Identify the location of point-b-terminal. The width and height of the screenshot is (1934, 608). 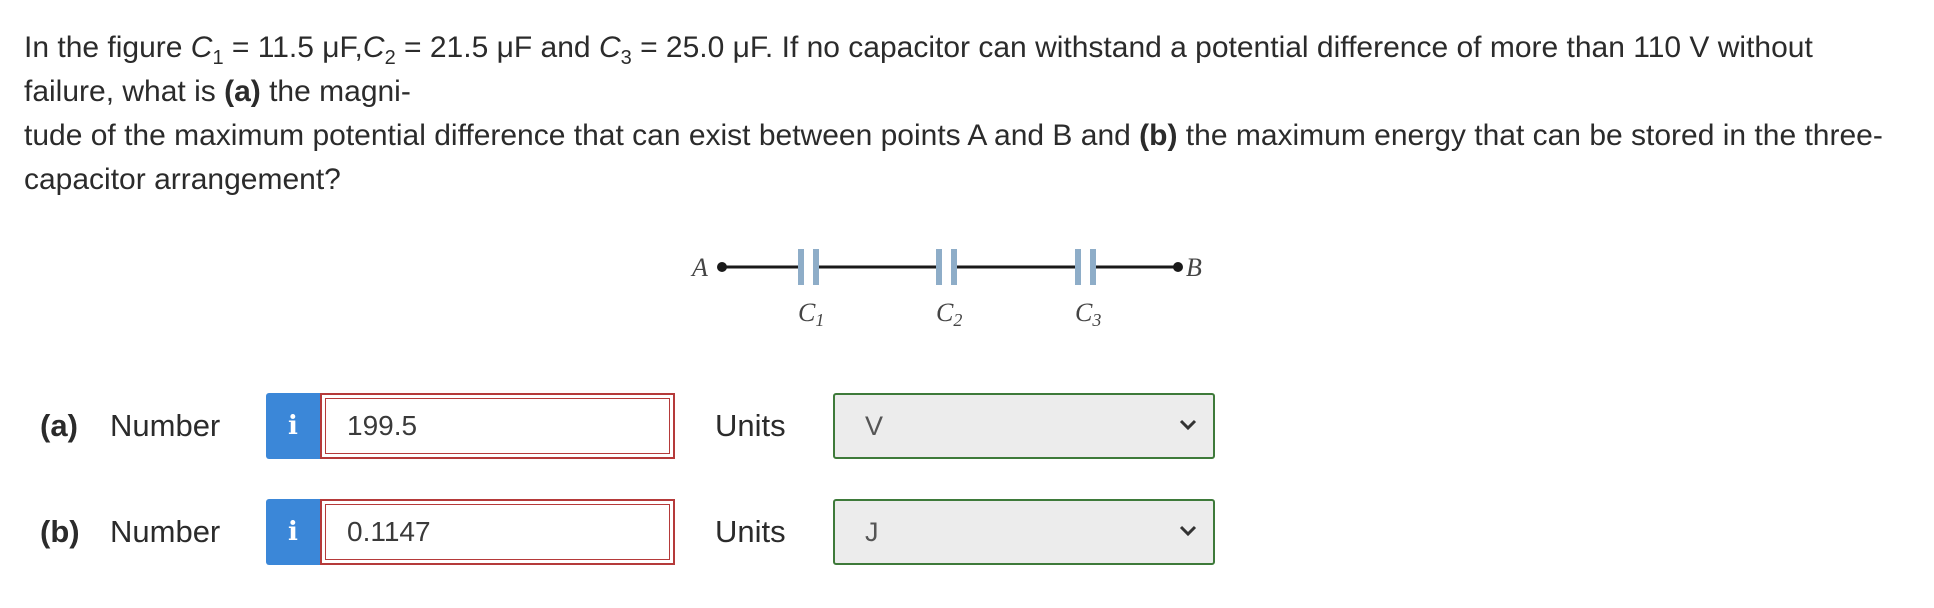
(1178, 267).